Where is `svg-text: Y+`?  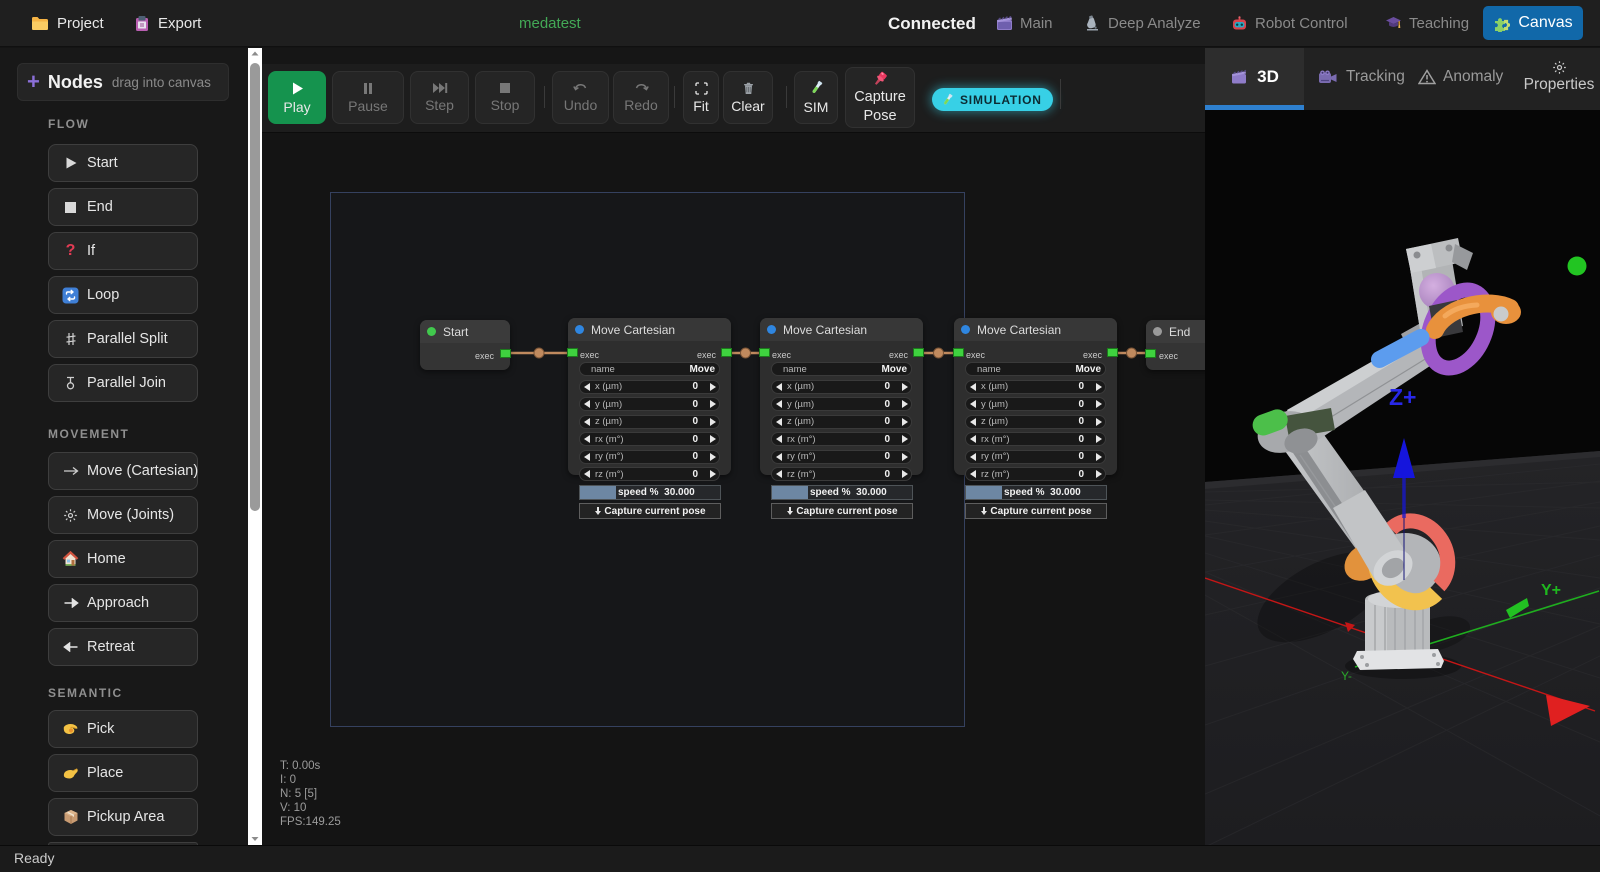
svg-text: Y+ is located at coordinates (1551, 590).